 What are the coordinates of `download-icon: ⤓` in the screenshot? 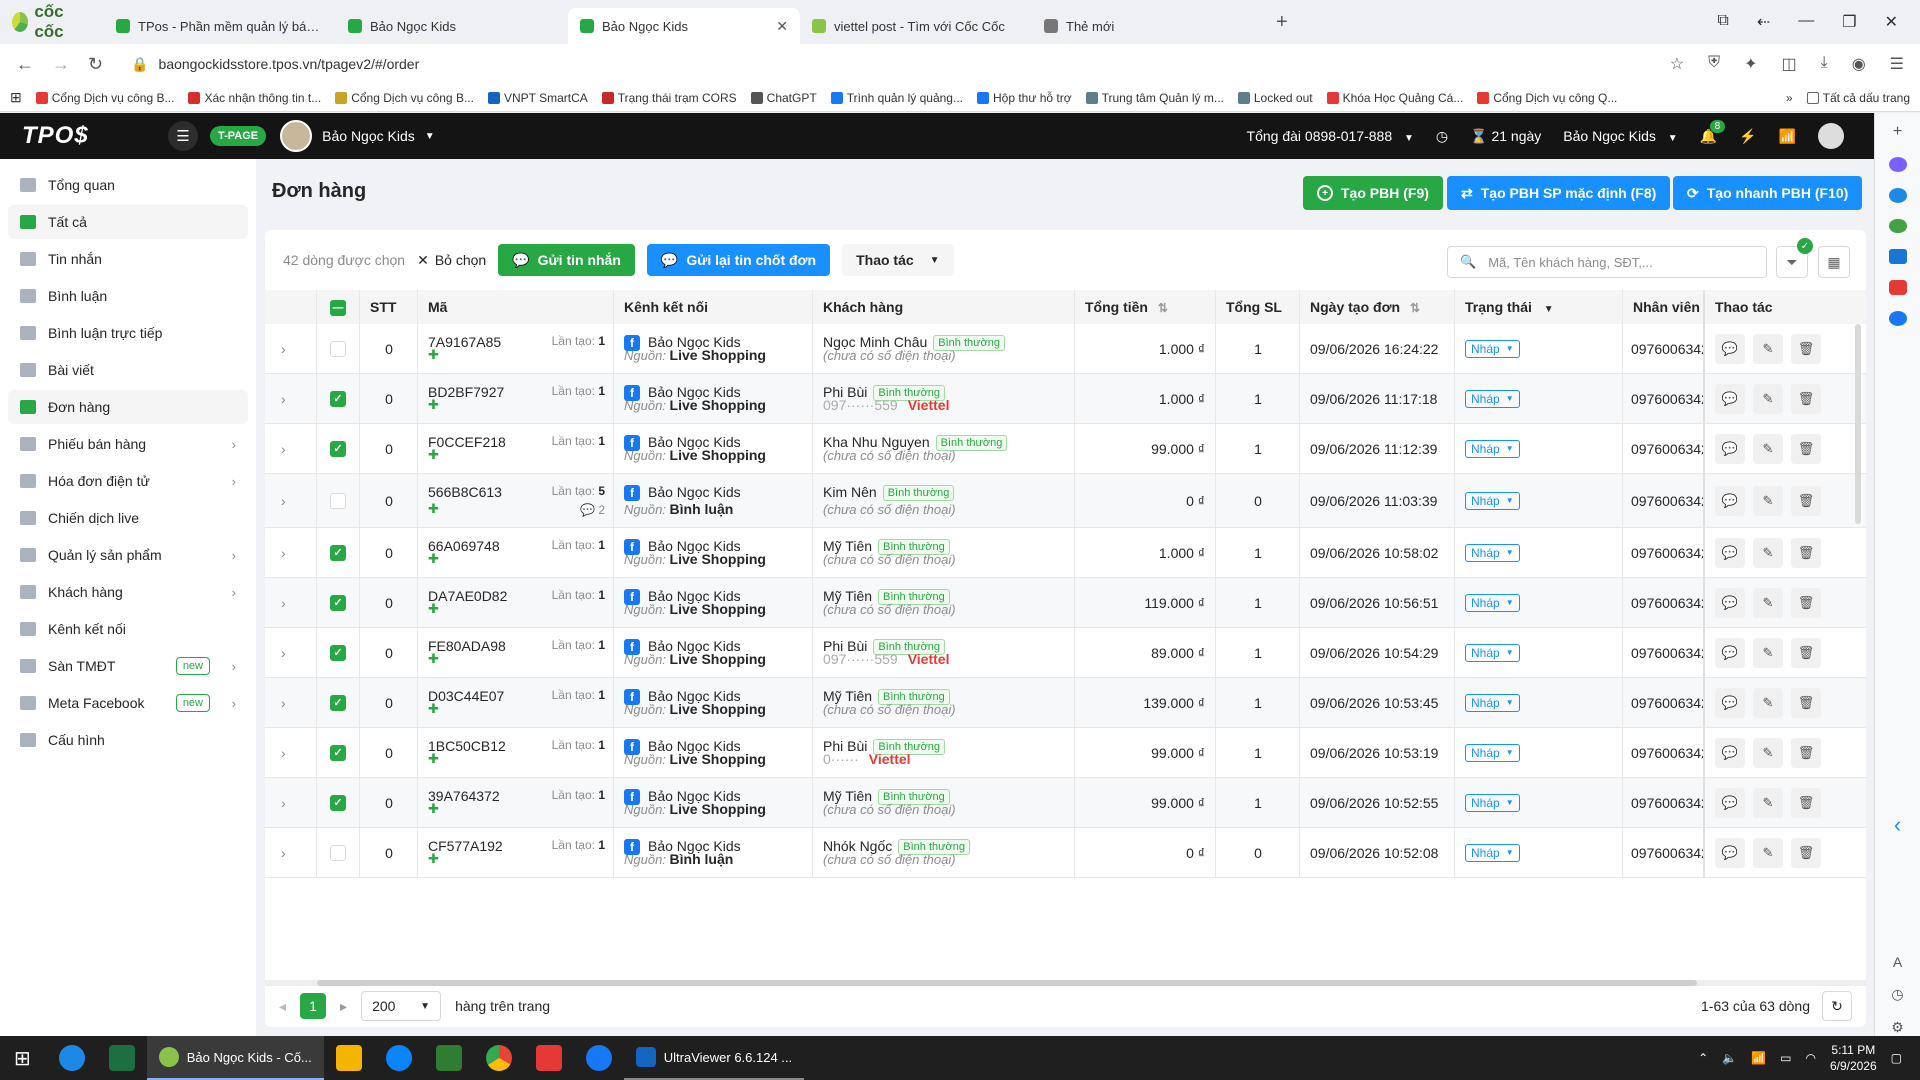 It's located at (1824, 64).